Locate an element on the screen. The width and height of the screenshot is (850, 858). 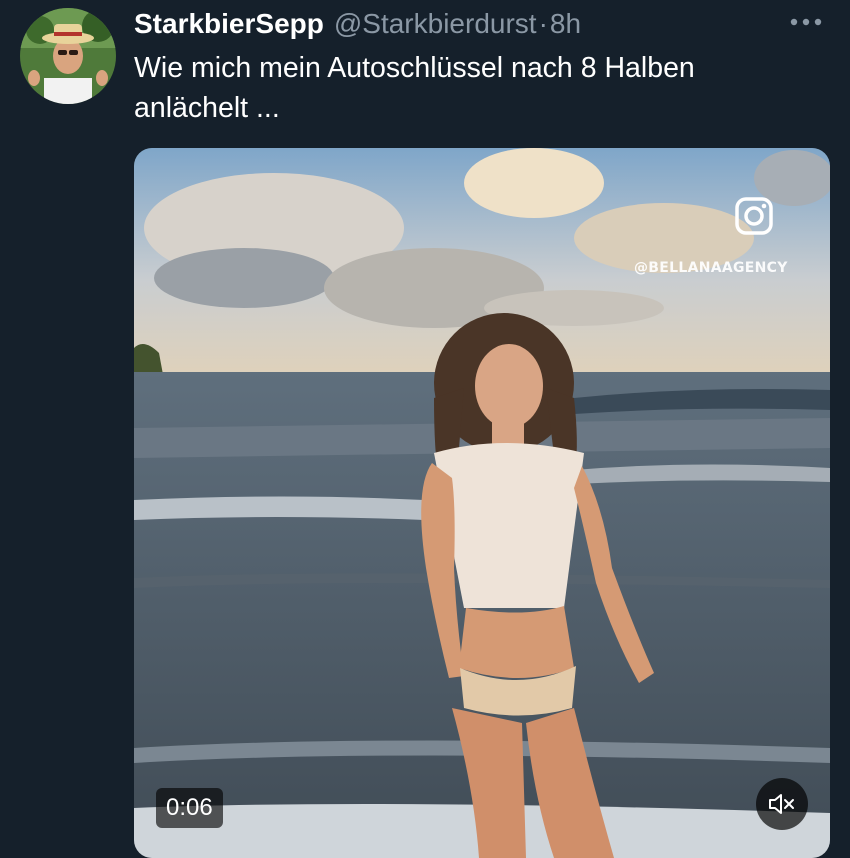
tweet-header: StarkbierSepp @Starkbierdurst · 8h is located at coordinates (357, 24).